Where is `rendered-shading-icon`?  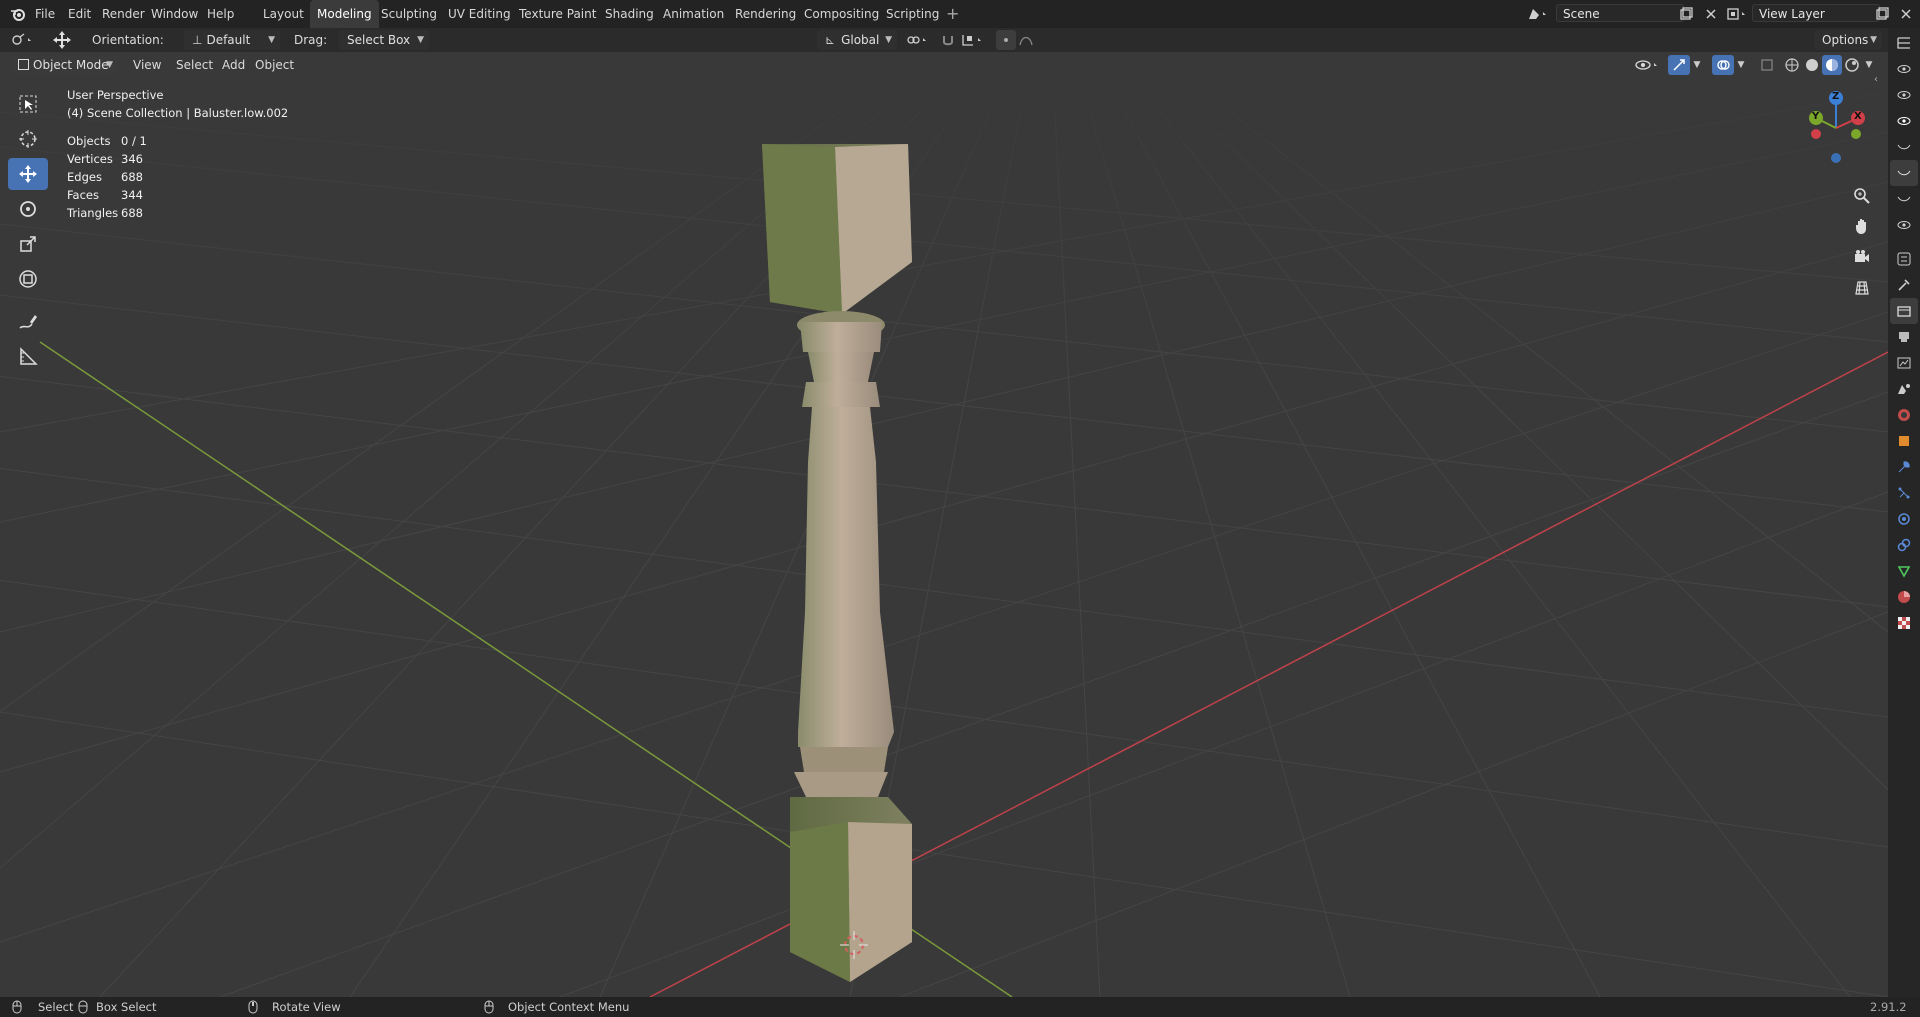 rendered-shading-icon is located at coordinates (1852, 65).